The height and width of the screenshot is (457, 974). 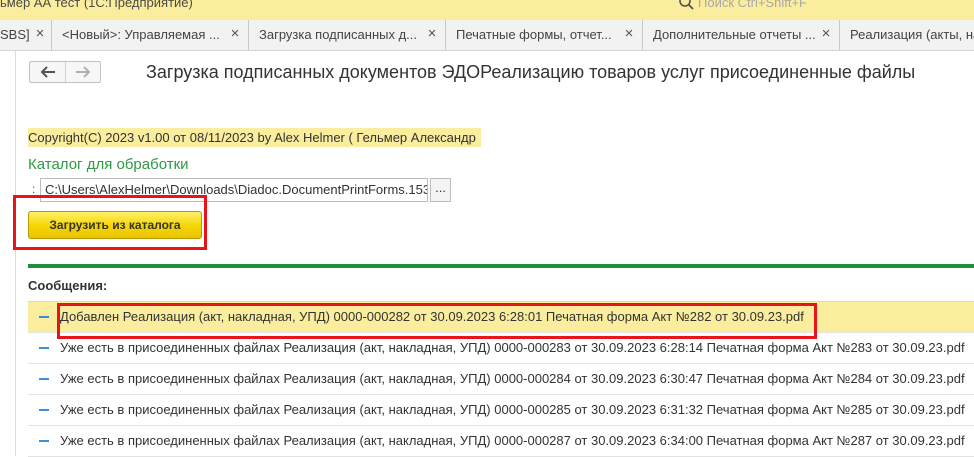 I want to click on back-button, so click(x=48, y=72).